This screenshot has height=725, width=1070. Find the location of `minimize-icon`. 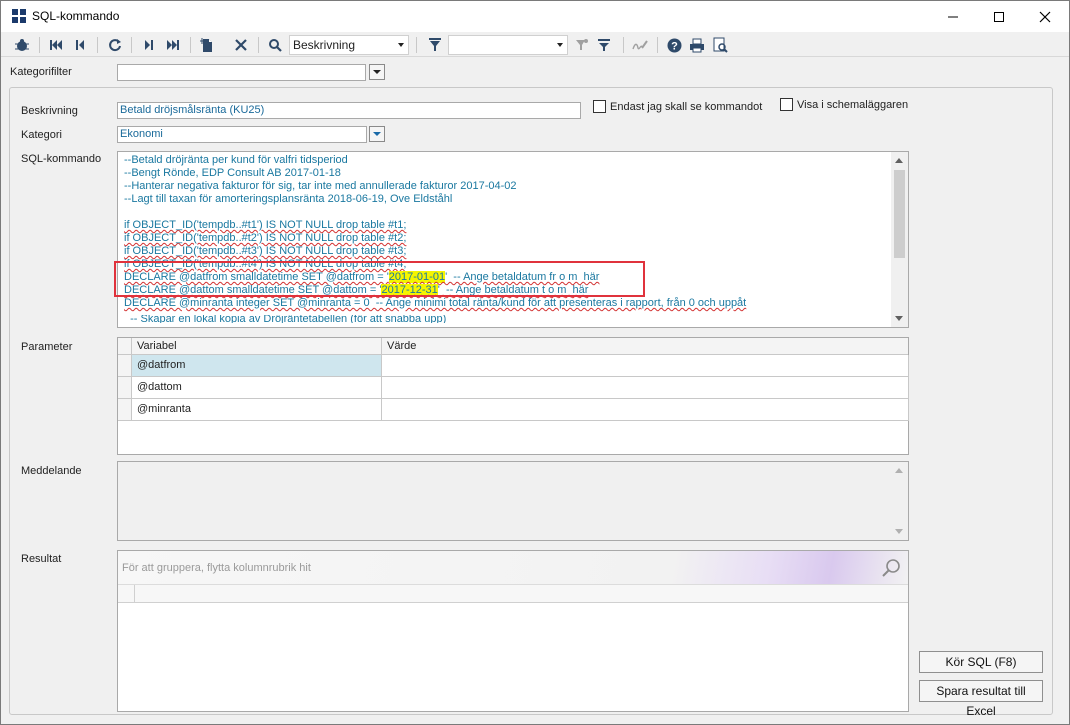

minimize-icon is located at coordinates (953, 16).